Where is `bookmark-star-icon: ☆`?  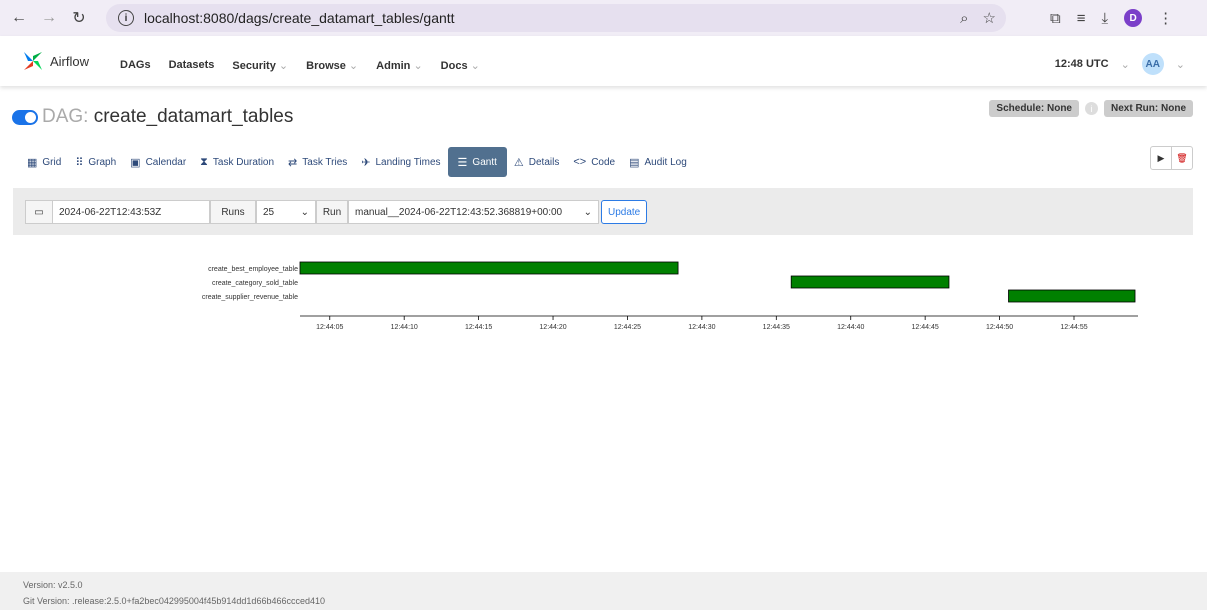 bookmark-star-icon: ☆ is located at coordinates (989, 18).